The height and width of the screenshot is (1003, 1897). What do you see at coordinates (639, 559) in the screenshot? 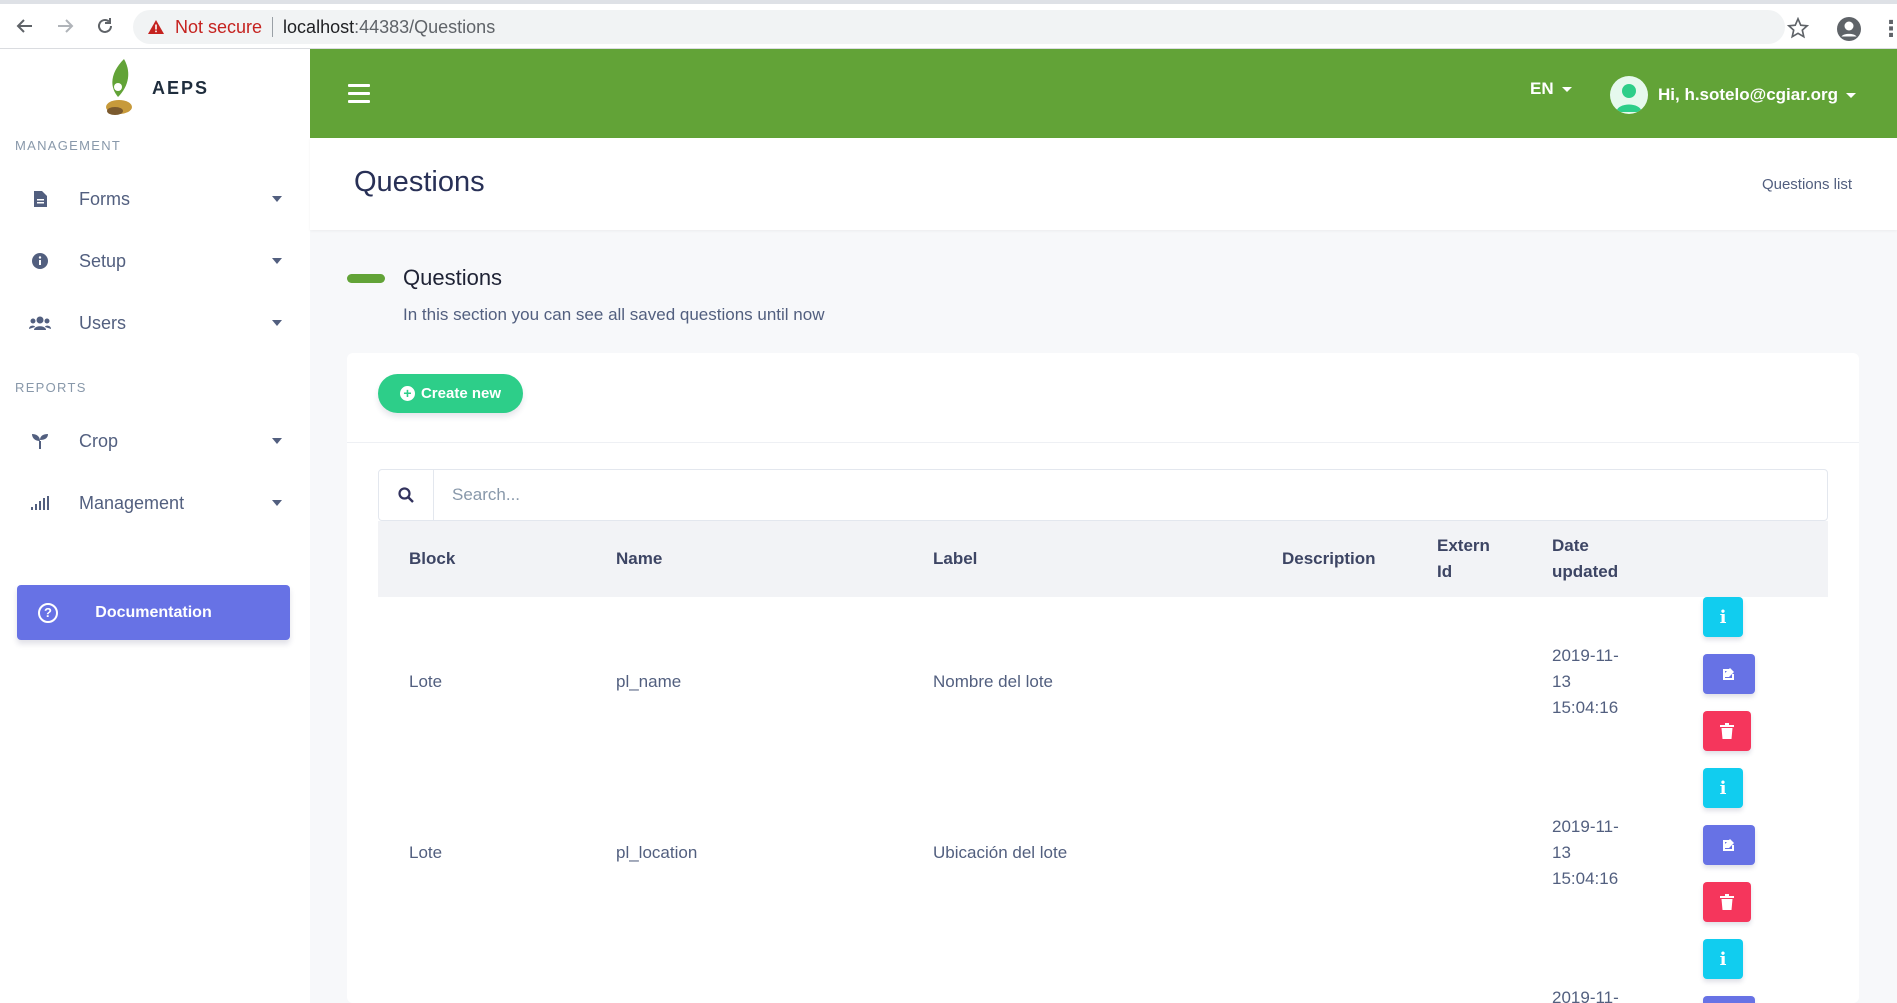
I see `column-header-name: Name` at bounding box center [639, 559].